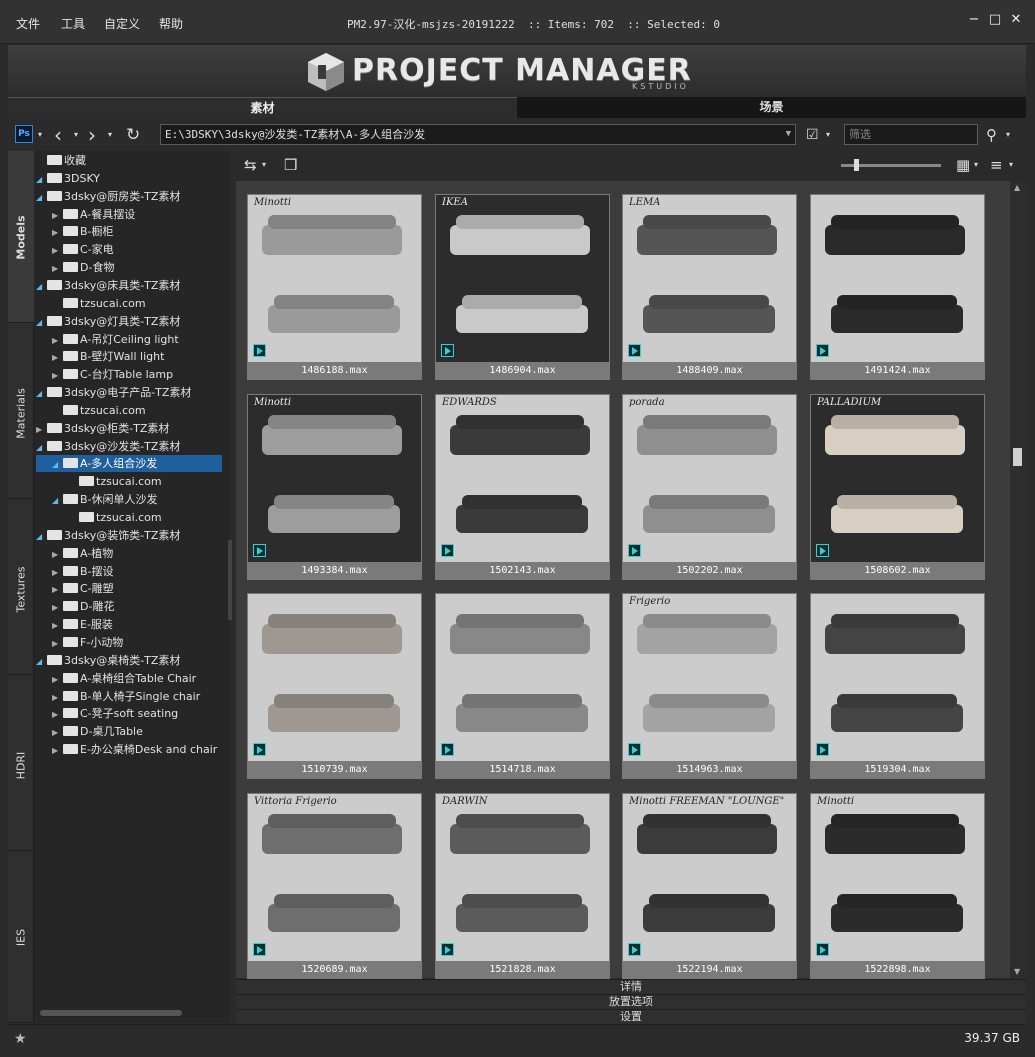 The image size is (1035, 1057). I want to click on tree-node: ◢ 3dsky@灯具类-TZ素材, so click(108, 321).